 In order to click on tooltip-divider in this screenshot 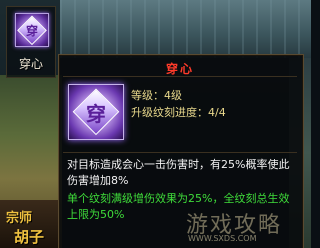, I will do `click(180, 152)`.